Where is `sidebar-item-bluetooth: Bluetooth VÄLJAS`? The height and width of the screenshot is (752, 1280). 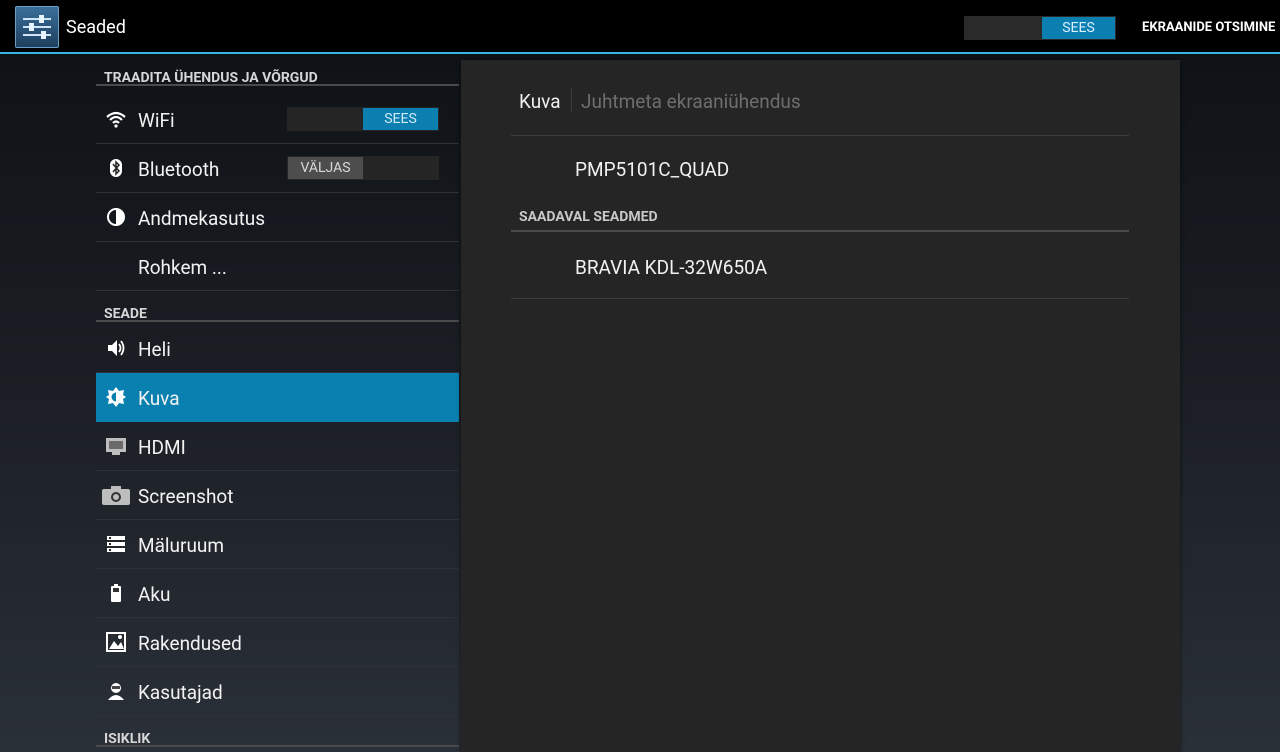
sidebar-item-bluetooth: Bluetooth VÄLJAS is located at coordinates (277, 168).